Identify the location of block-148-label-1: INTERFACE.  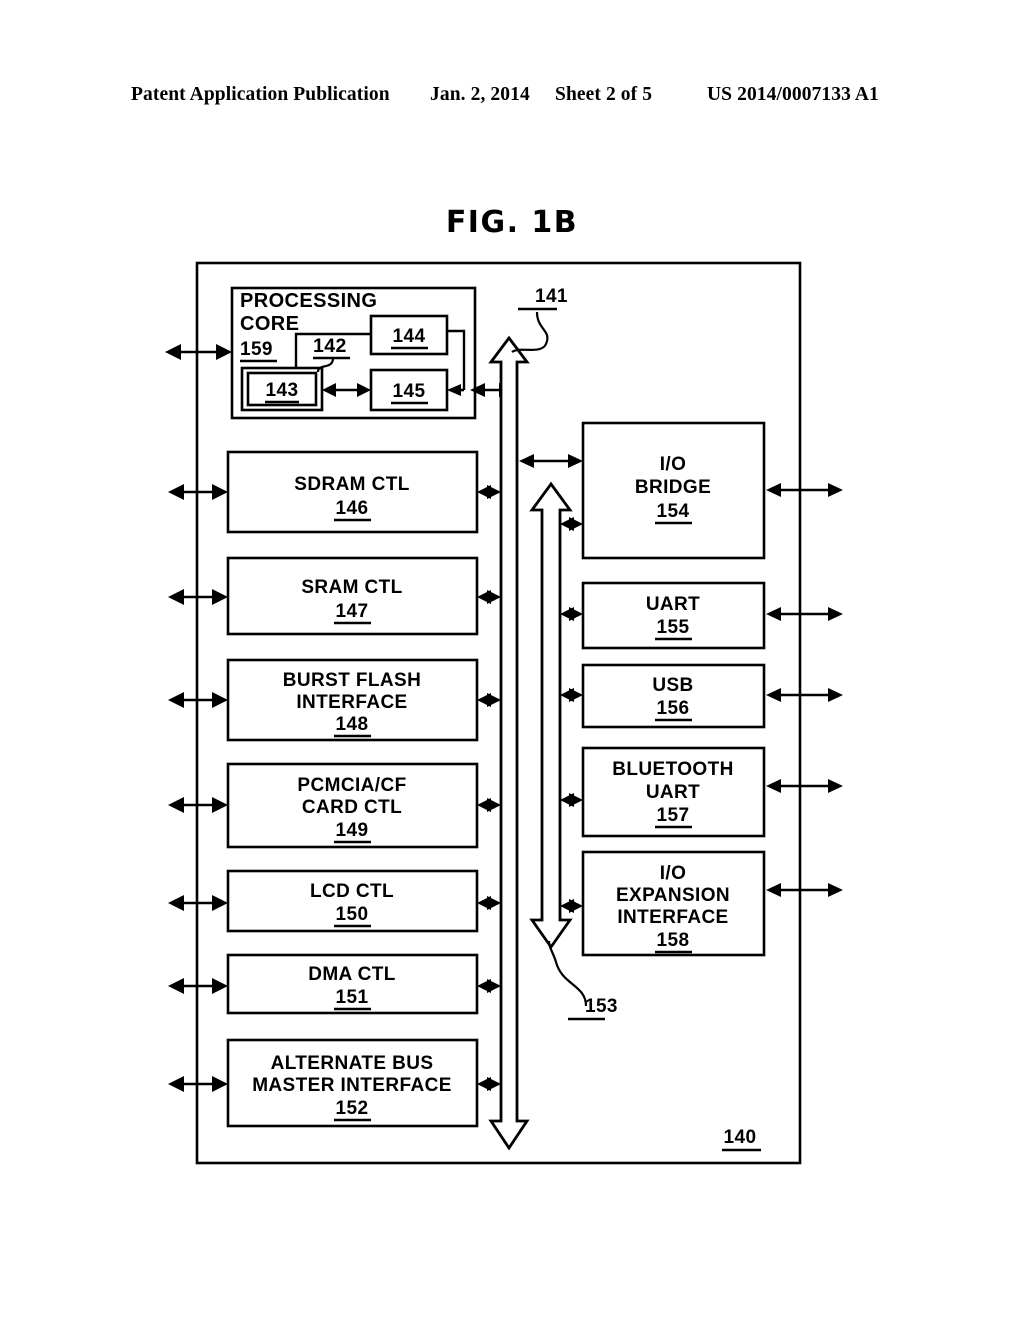
(351, 702).